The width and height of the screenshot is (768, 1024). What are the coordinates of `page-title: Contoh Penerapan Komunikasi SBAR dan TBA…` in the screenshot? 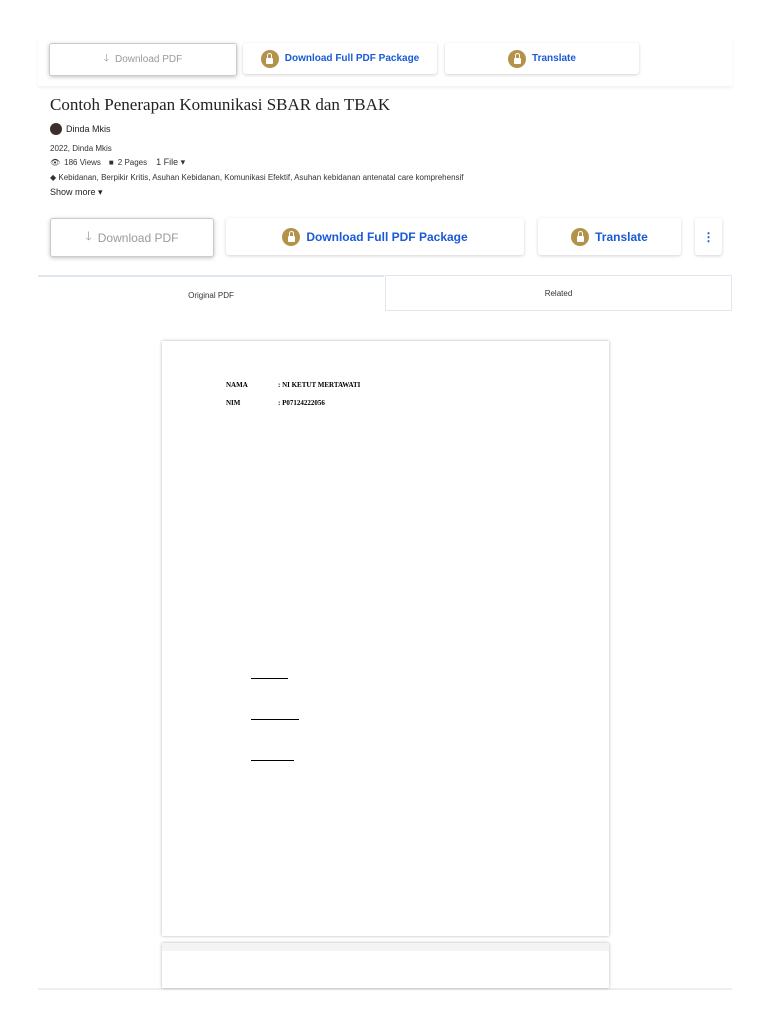 It's located at (220, 104).